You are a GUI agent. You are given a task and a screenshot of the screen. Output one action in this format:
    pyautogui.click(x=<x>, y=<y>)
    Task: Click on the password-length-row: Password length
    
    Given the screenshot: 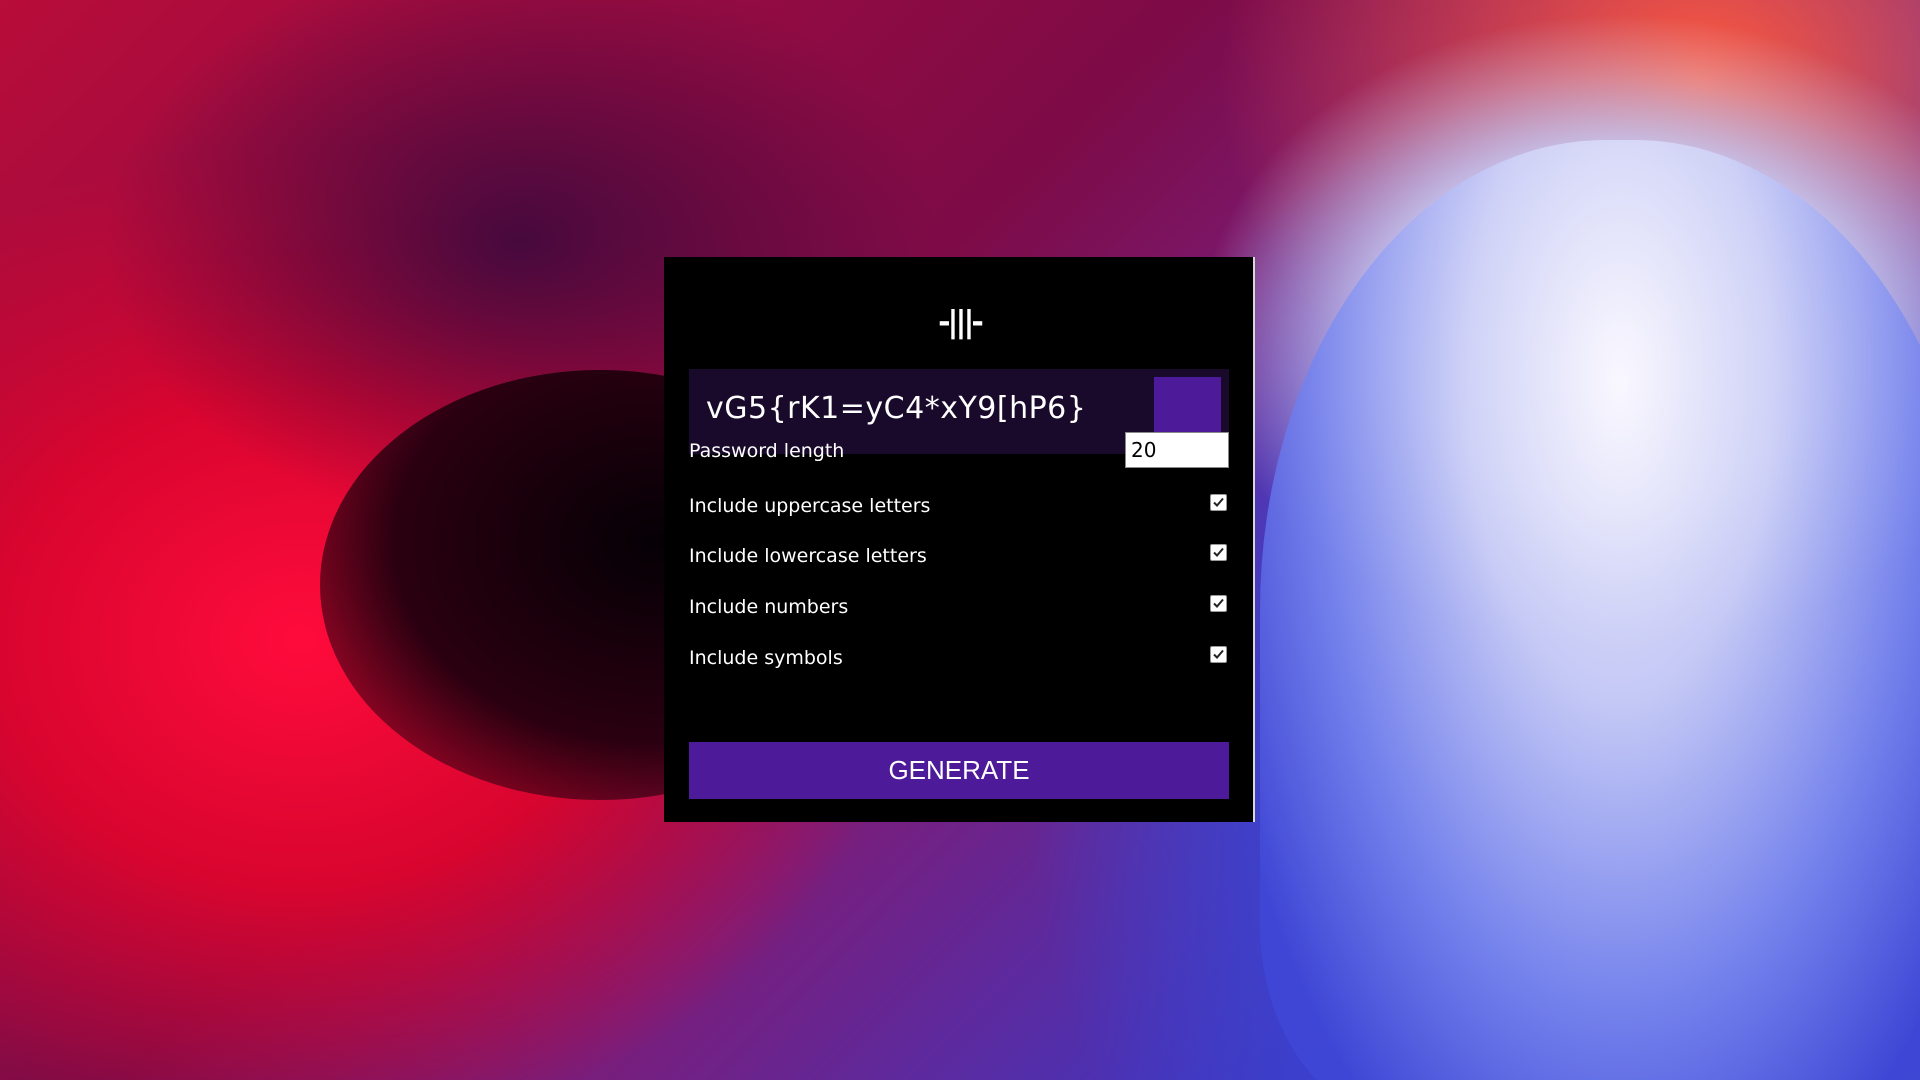 What is the action you would take?
    pyautogui.click(x=959, y=451)
    